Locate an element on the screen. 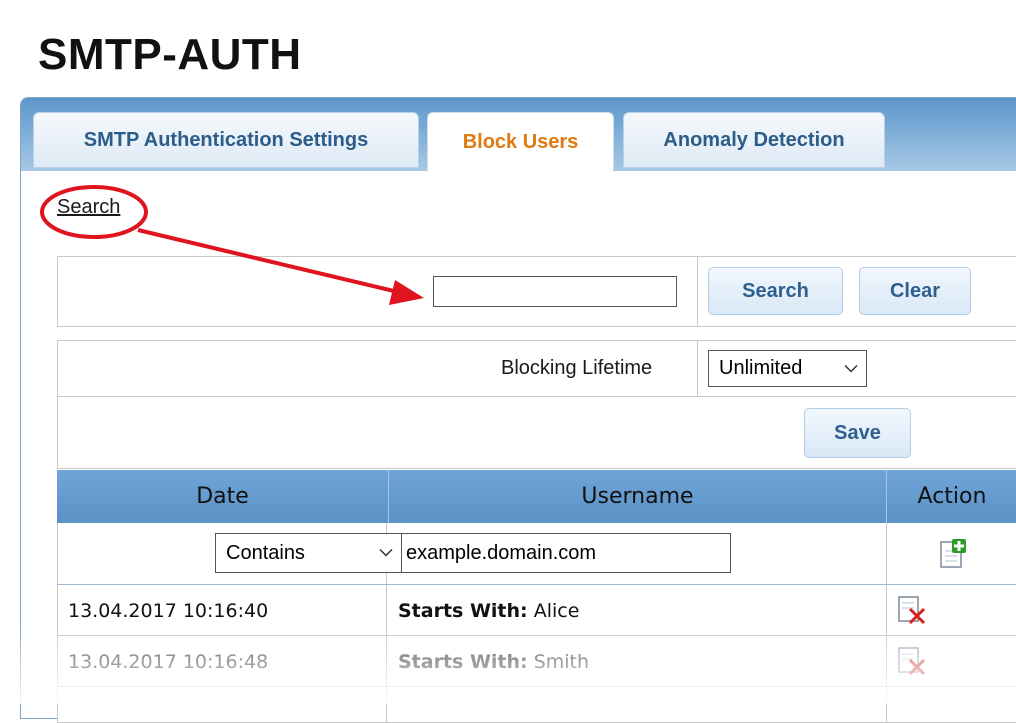 This screenshot has width=1016, height=723. column-header-action: Action is located at coordinates (952, 496).